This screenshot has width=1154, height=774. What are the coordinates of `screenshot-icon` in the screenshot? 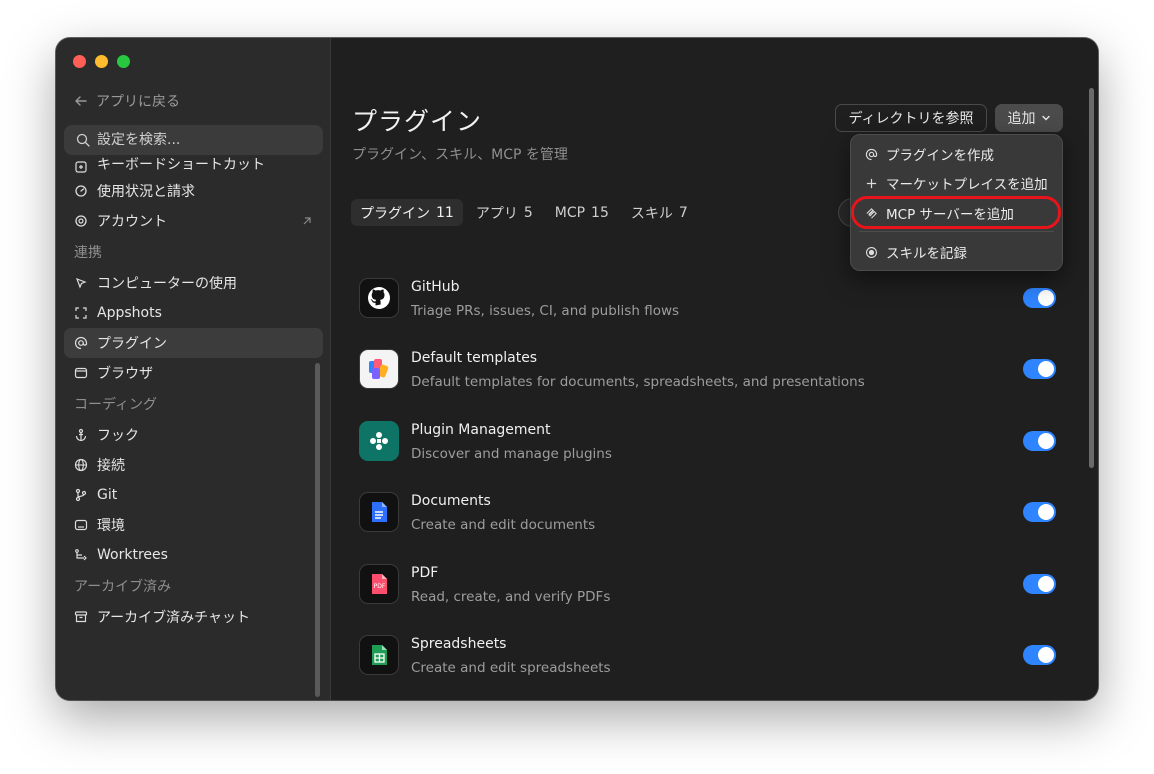 It's located at (81, 313).